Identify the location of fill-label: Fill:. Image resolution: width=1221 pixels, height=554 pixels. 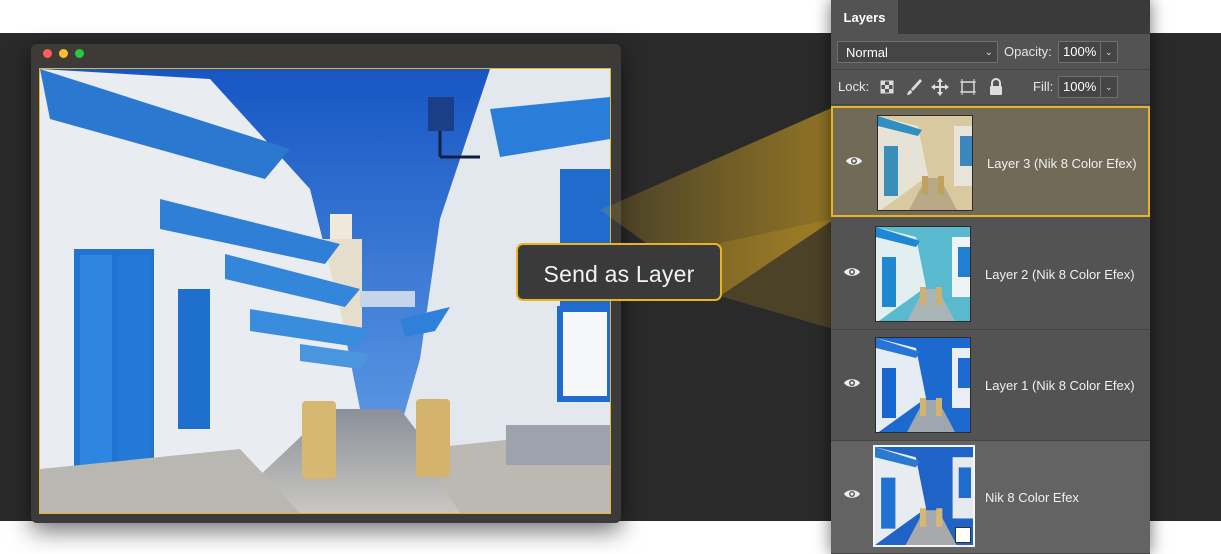
(1043, 86).